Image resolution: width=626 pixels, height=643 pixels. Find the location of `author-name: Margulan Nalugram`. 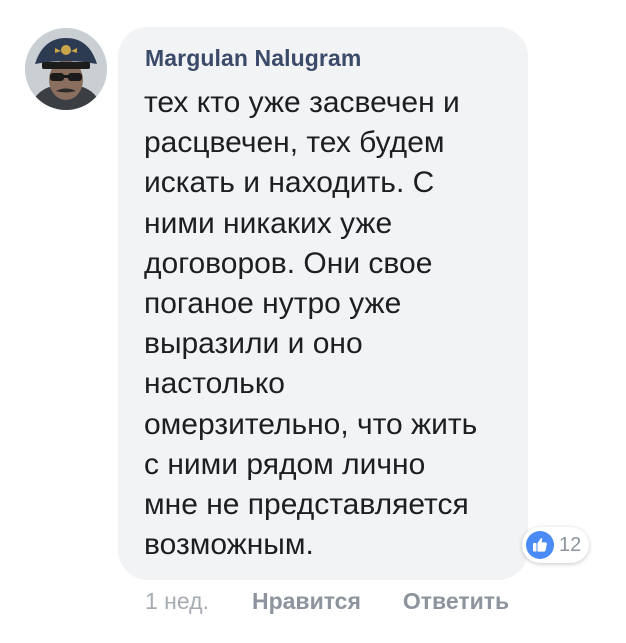

author-name: Margulan Nalugram is located at coordinates (253, 58).